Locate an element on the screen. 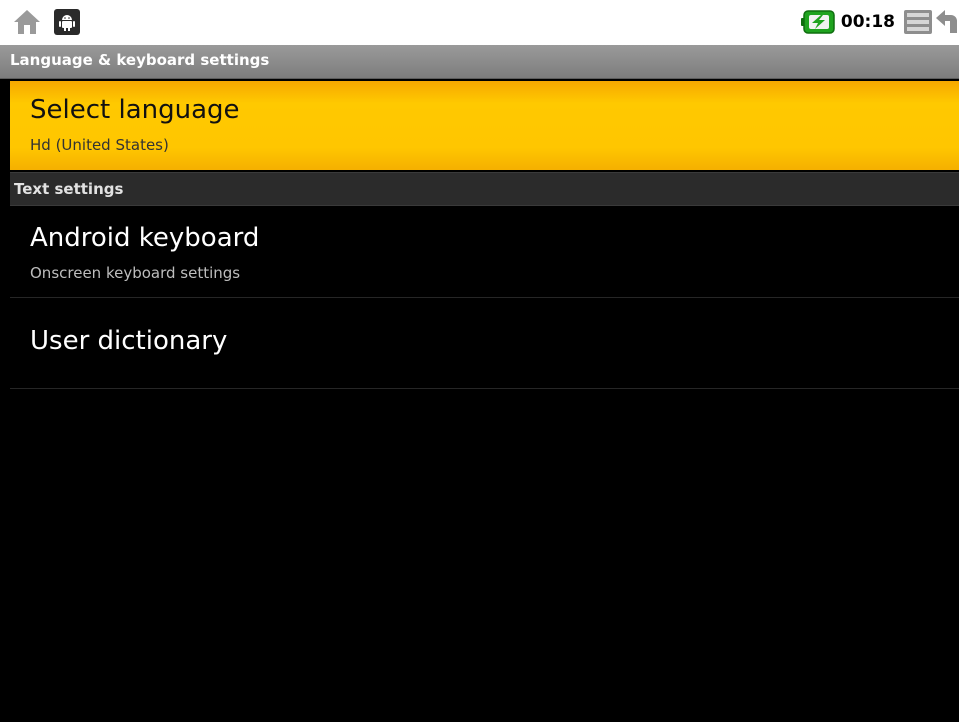  text-settings-category-label: Text settings is located at coordinates (69, 189).